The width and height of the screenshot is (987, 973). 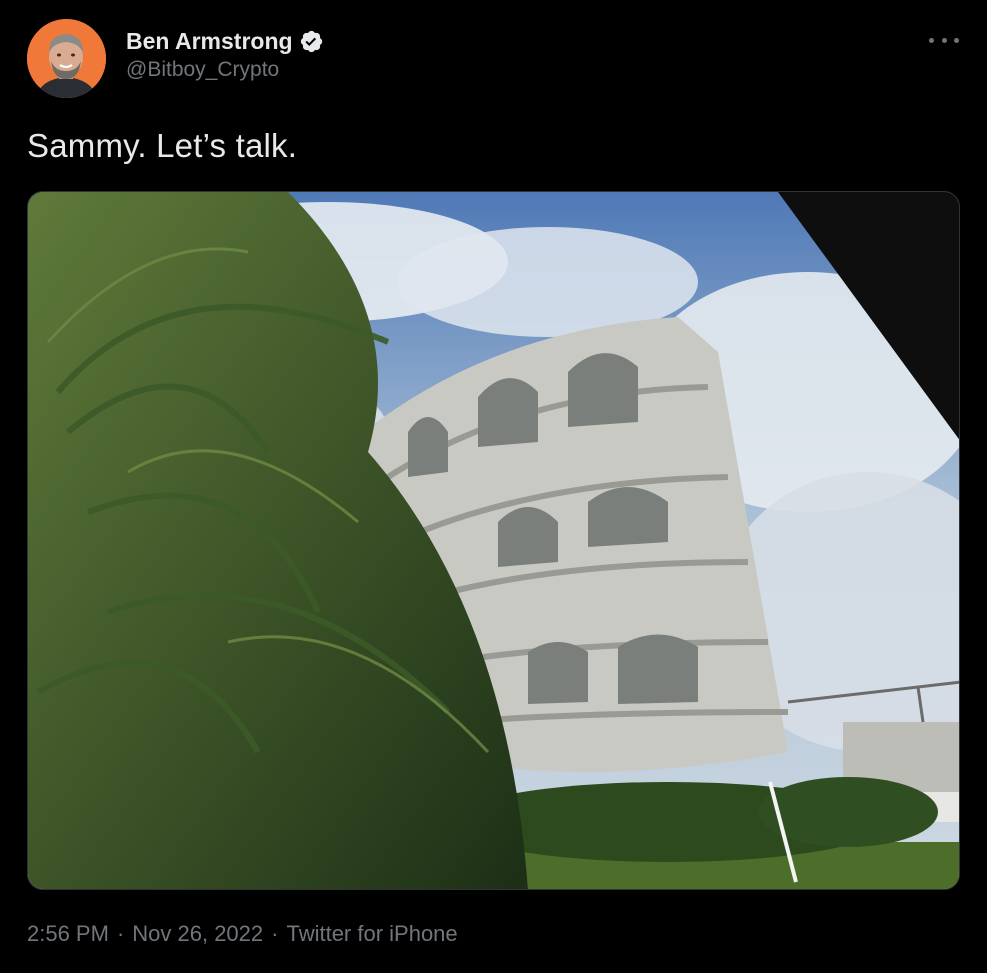 What do you see at coordinates (311, 41) in the screenshot?
I see `verified-badge-icon` at bounding box center [311, 41].